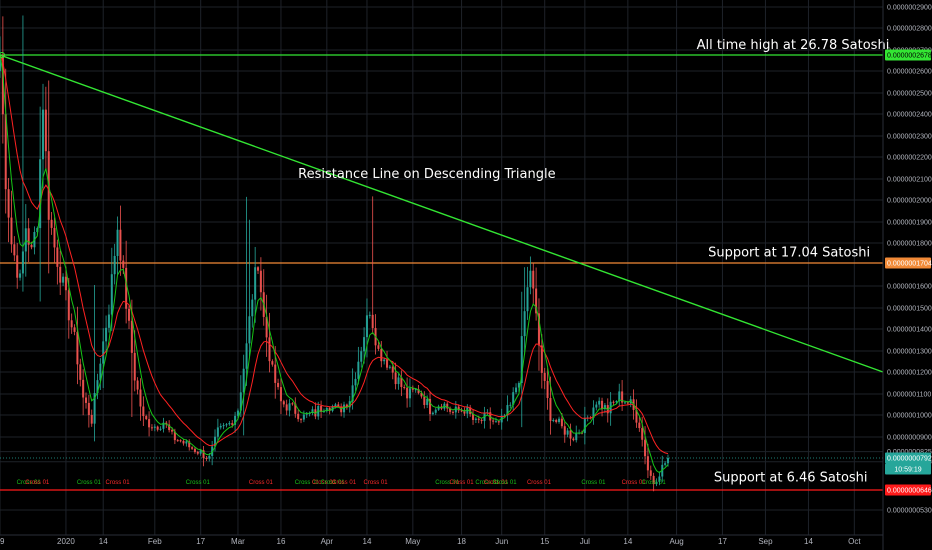 Image resolution: width=932 pixels, height=550 pixels. What do you see at coordinates (722, 541) in the screenshot?
I see `time-tick-label: 17` at bounding box center [722, 541].